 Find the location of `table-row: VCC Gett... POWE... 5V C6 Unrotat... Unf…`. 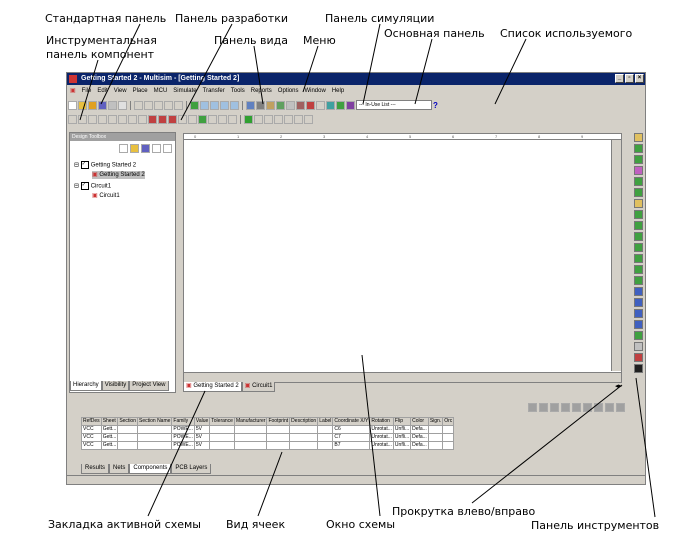

table-row: VCC Gett... POWE... 5V C6 Unrotat... Unf… is located at coordinates (268, 429).